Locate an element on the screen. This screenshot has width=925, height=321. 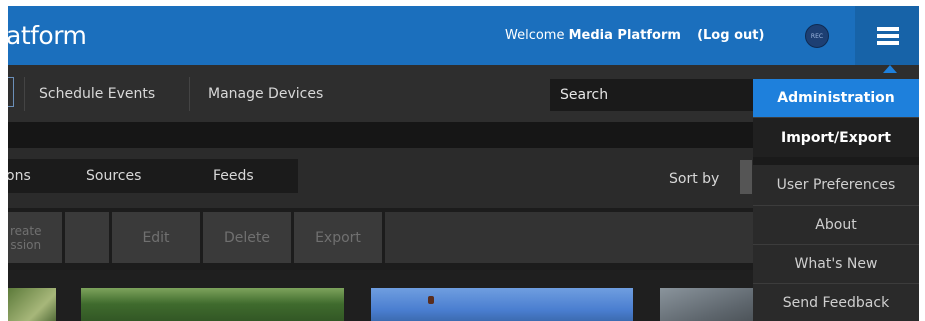
filter-tabs: ons Sources Feeds is located at coordinates (153, 176).